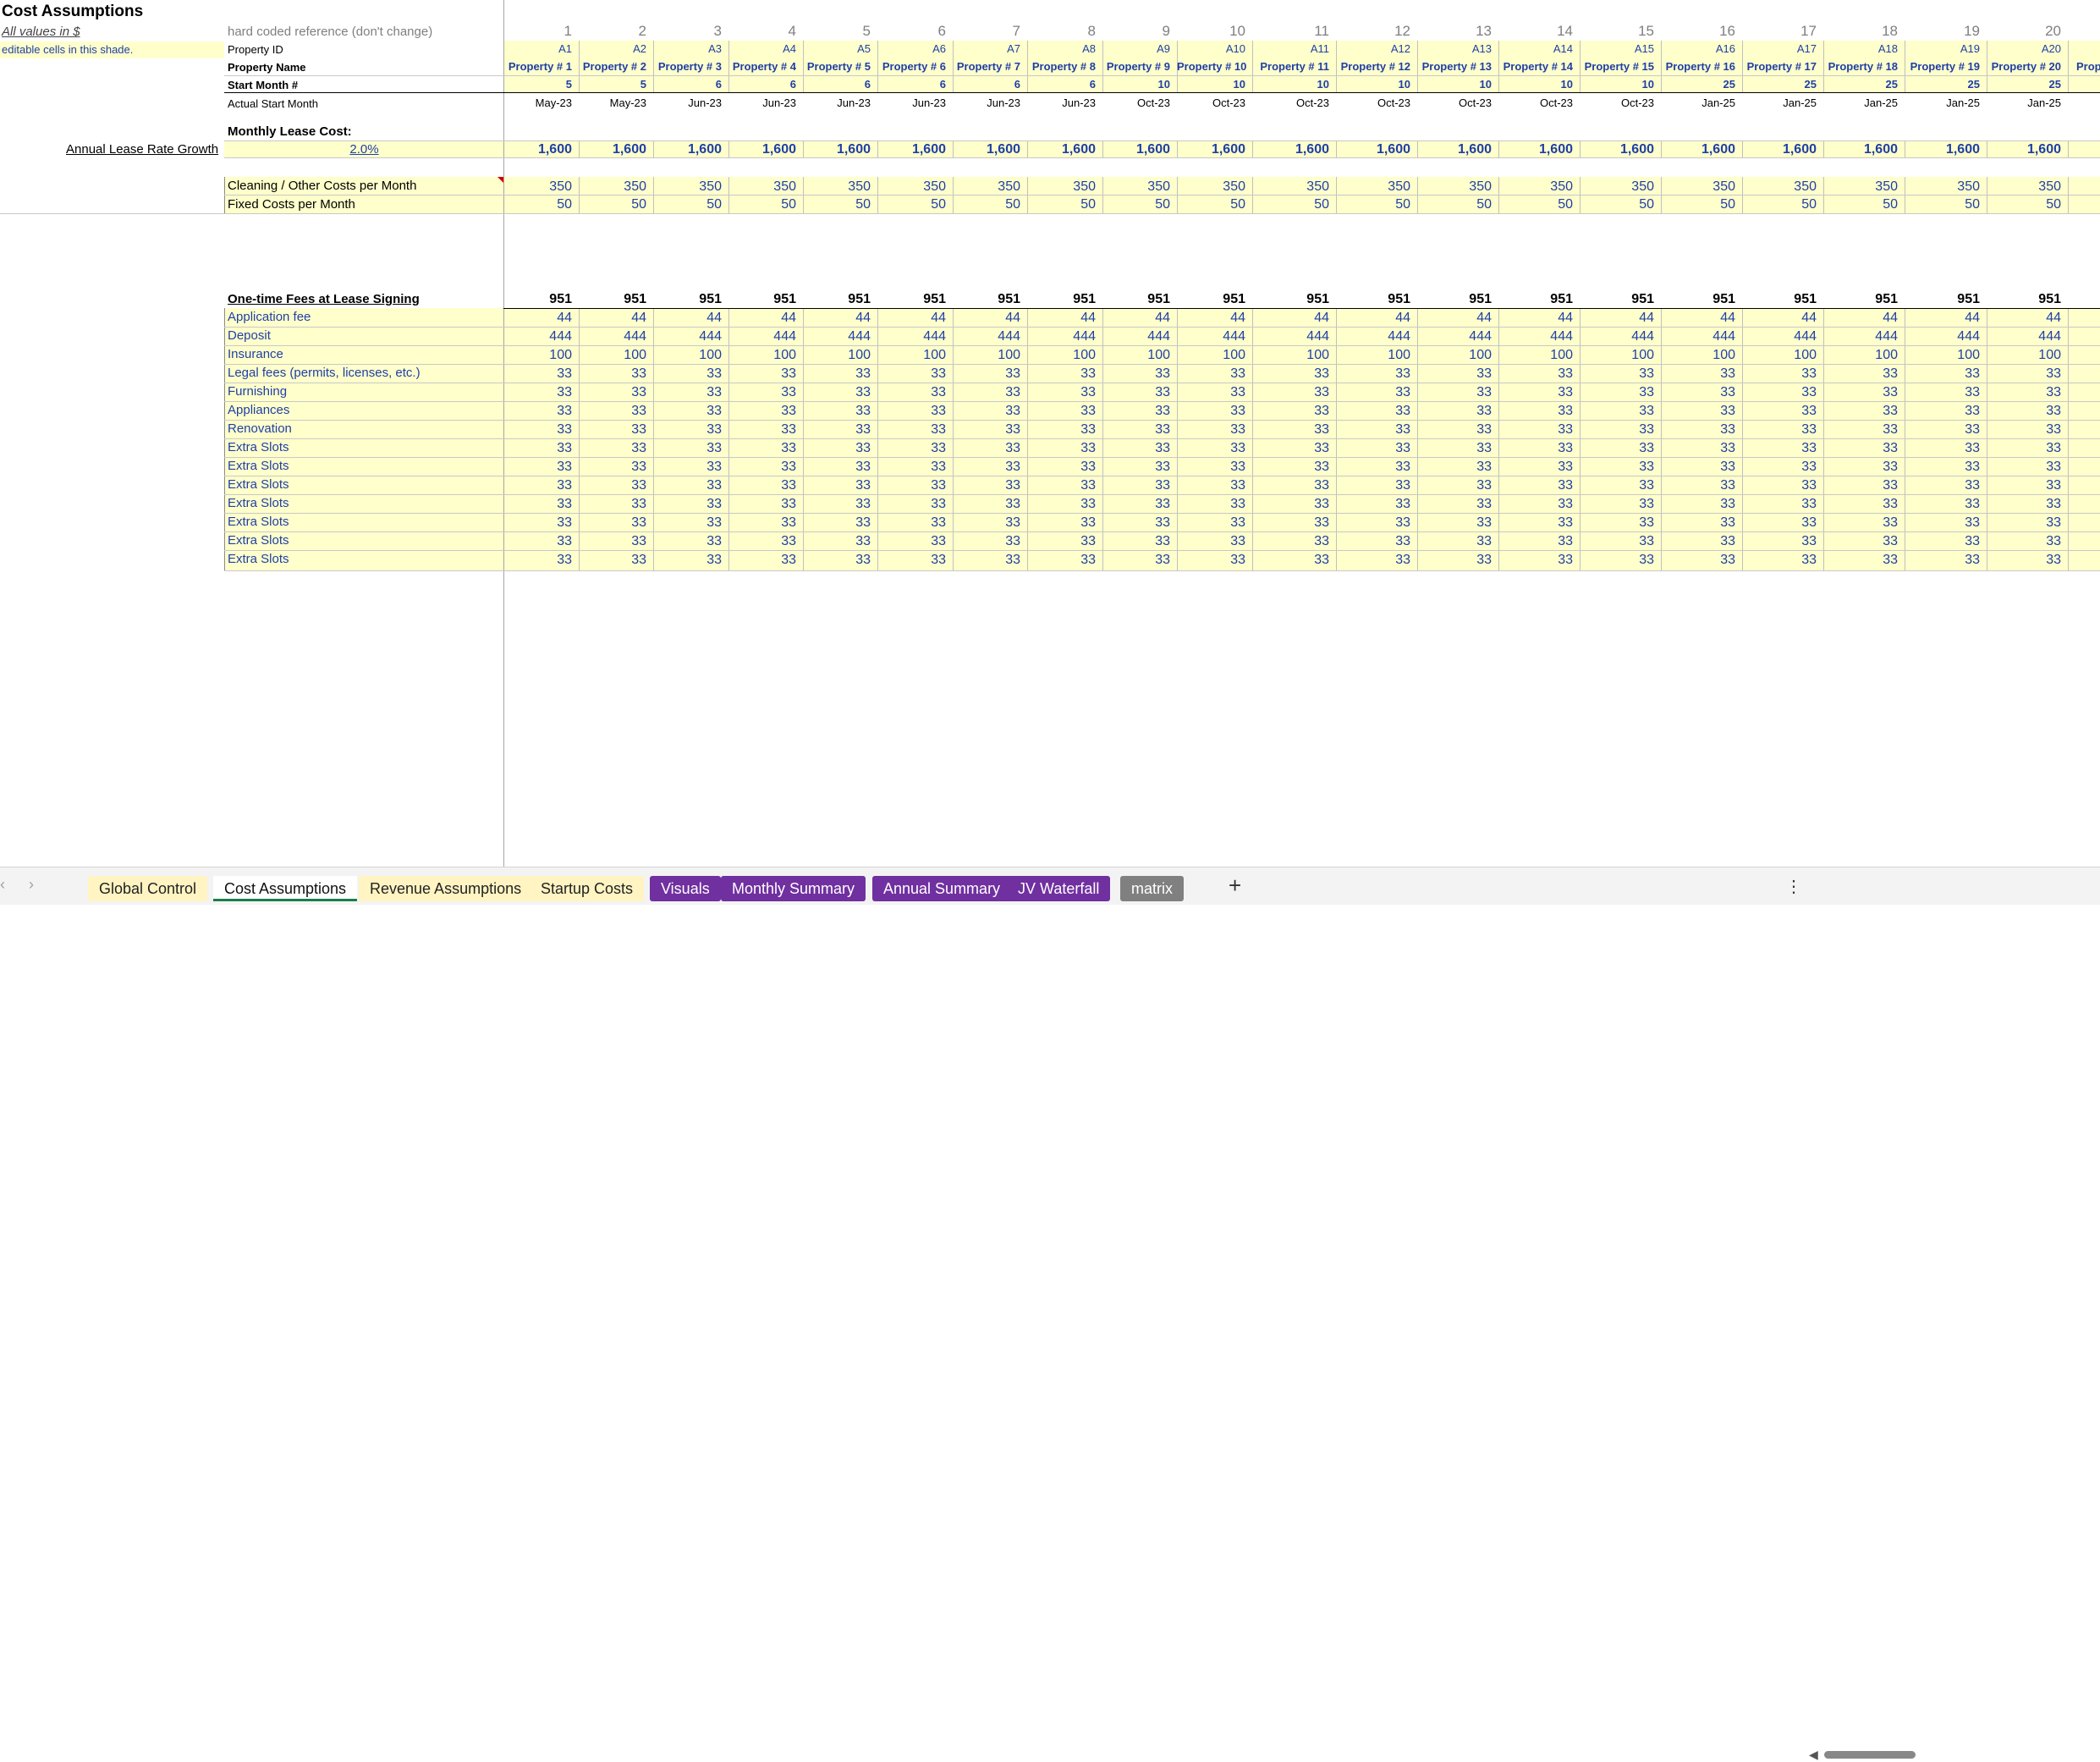 This screenshot has width=2100, height=1762. Describe the element at coordinates (766, 66) in the screenshot. I see `property-name-cell: Property # 4` at that location.